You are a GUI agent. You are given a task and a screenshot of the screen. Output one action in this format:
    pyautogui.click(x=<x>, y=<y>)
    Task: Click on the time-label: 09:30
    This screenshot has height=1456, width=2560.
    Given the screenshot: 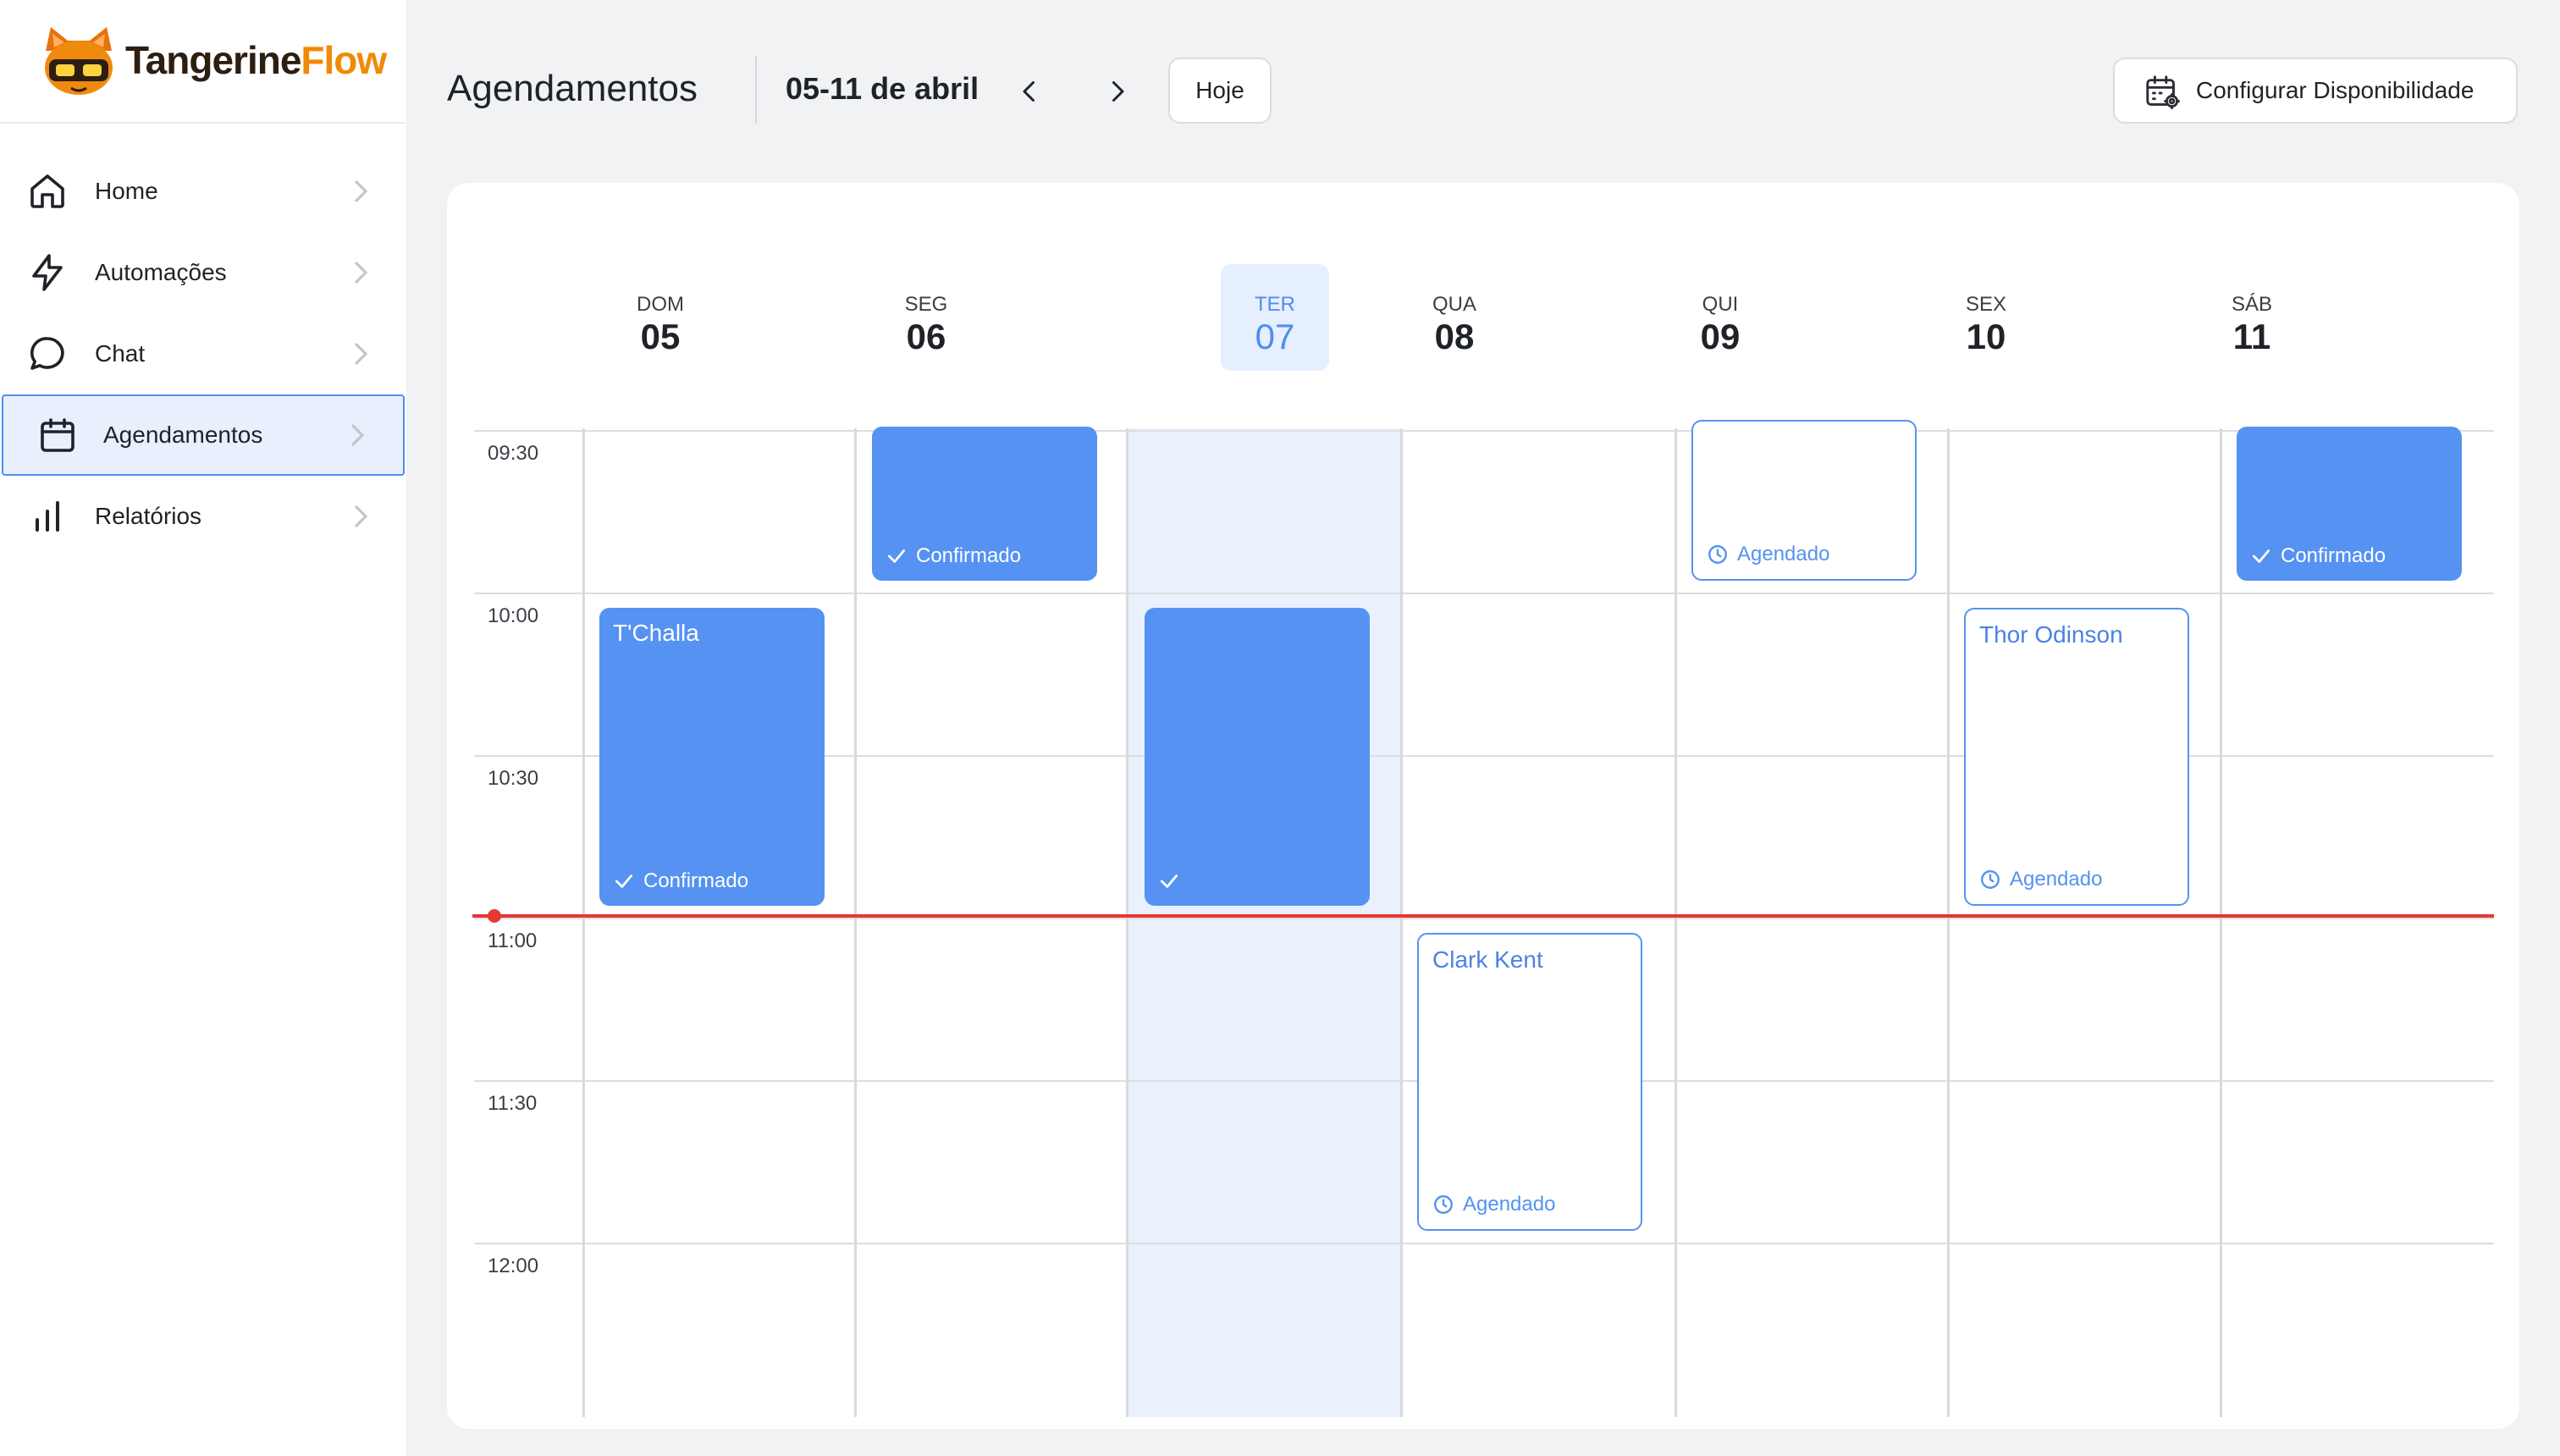 What is the action you would take?
    pyautogui.click(x=513, y=453)
    